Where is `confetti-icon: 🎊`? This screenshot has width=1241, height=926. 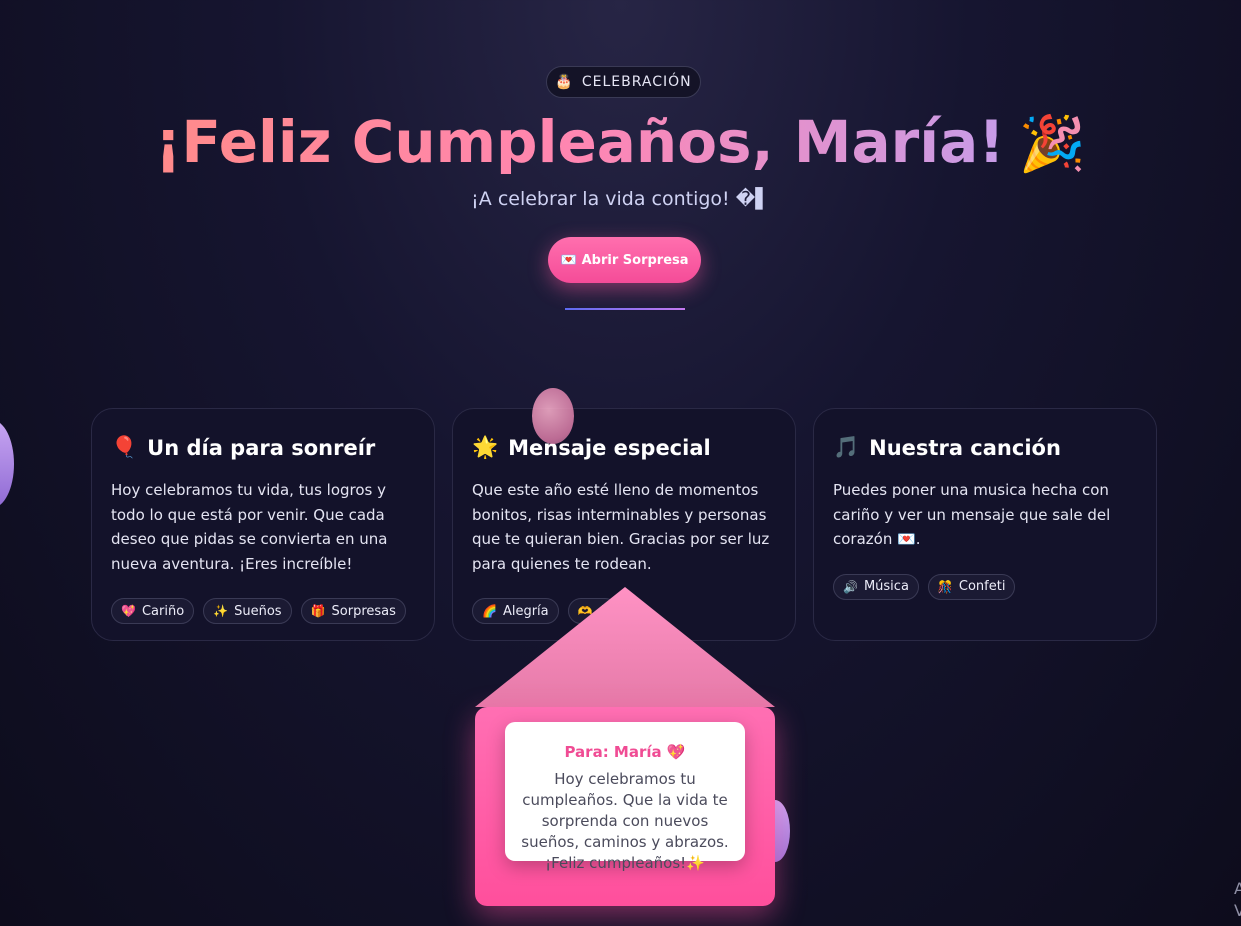
confetti-icon: 🎊 is located at coordinates (945, 586).